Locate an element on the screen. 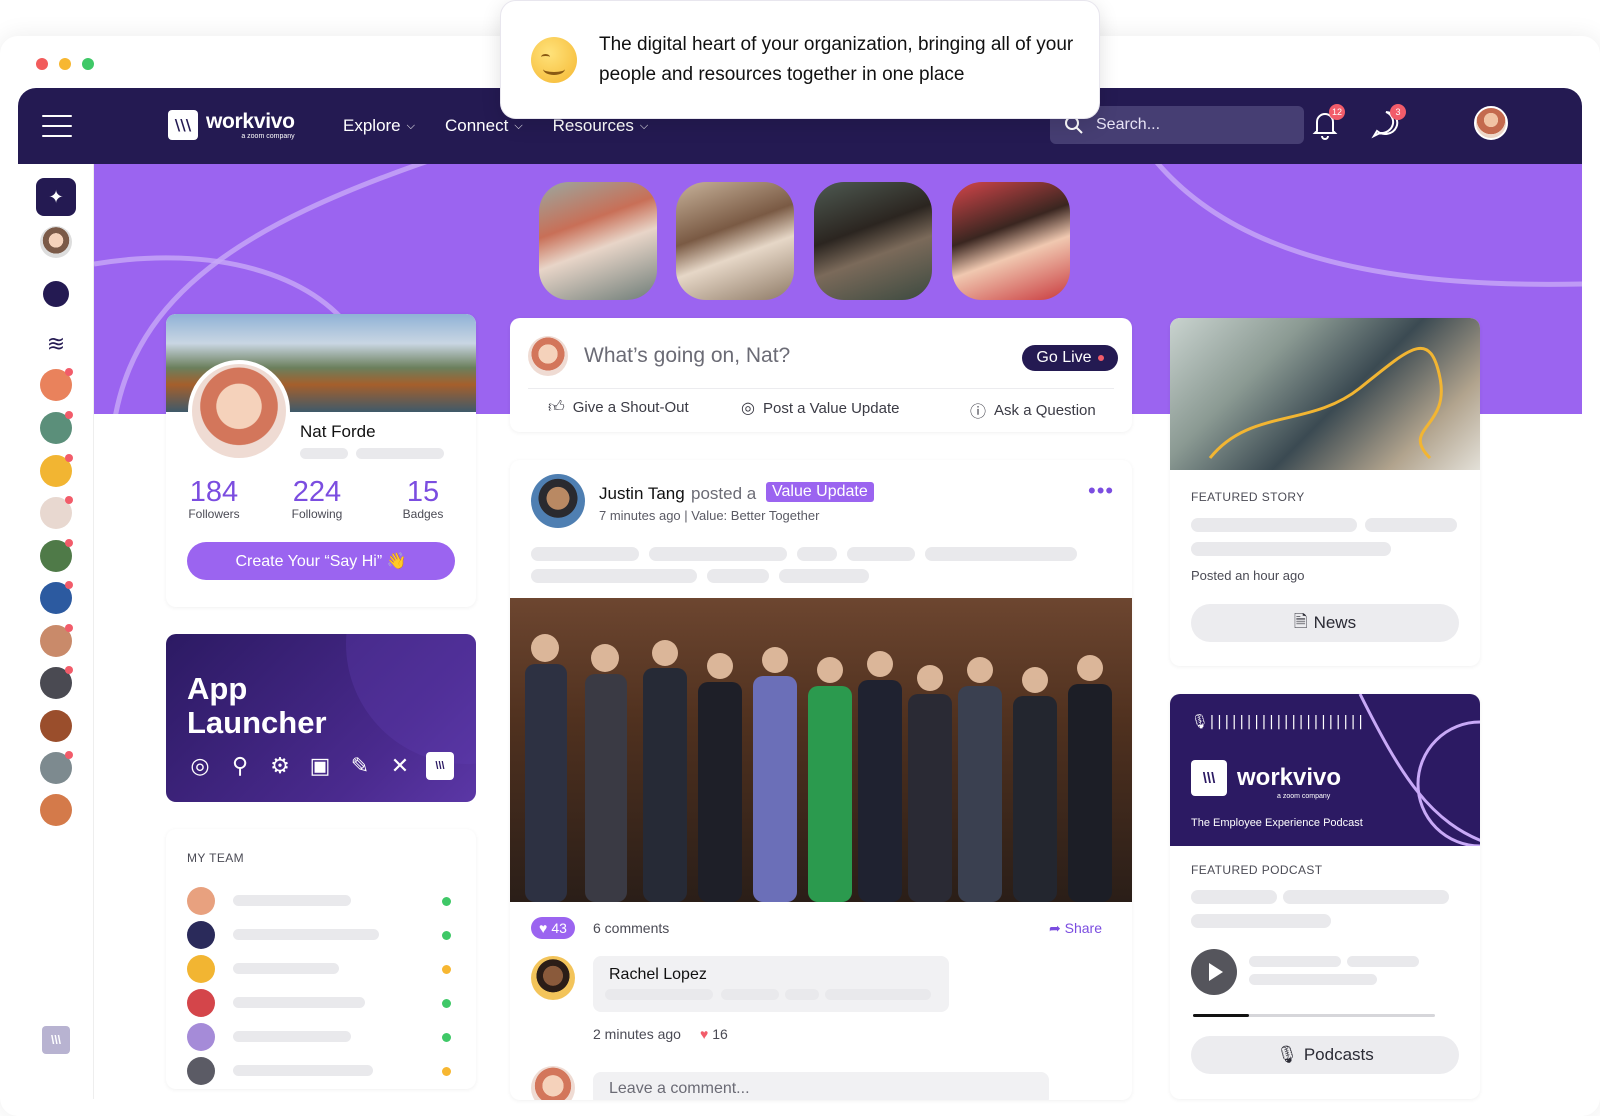 This screenshot has width=1600, height=1116. app-launcher-card: App Launcher ◎ ⚲ ⚙ ▣ ✎ ✕ \\\ is located at coordinates (321, 718).